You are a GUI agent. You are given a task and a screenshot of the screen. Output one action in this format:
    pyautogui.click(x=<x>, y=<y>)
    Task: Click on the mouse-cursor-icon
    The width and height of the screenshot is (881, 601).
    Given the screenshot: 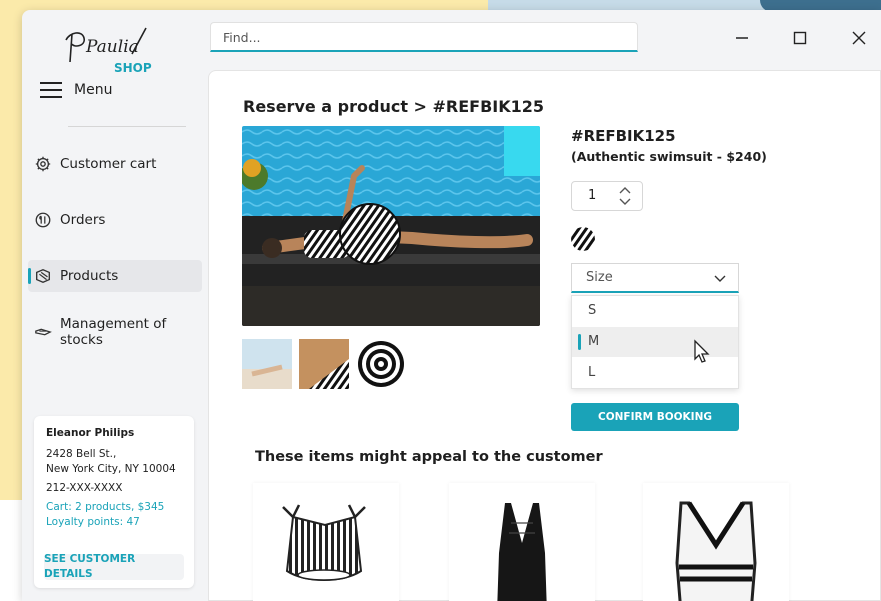 What is the action you would take?
    pyautogui.click(x=702, y=351)
    